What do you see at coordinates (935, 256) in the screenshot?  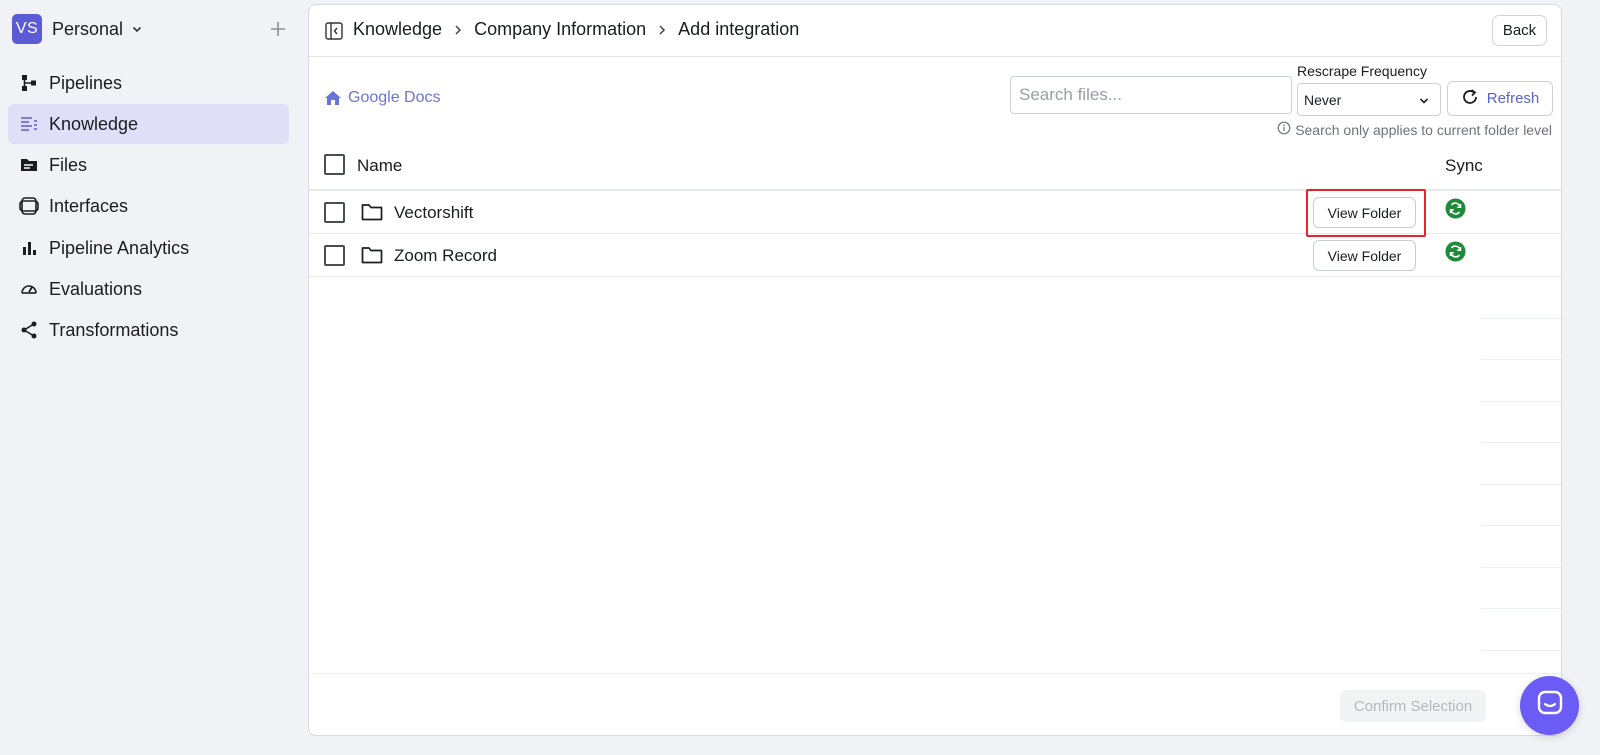 I see `table-row: Zoom Record View Folder` at bounding box center [935, 256].